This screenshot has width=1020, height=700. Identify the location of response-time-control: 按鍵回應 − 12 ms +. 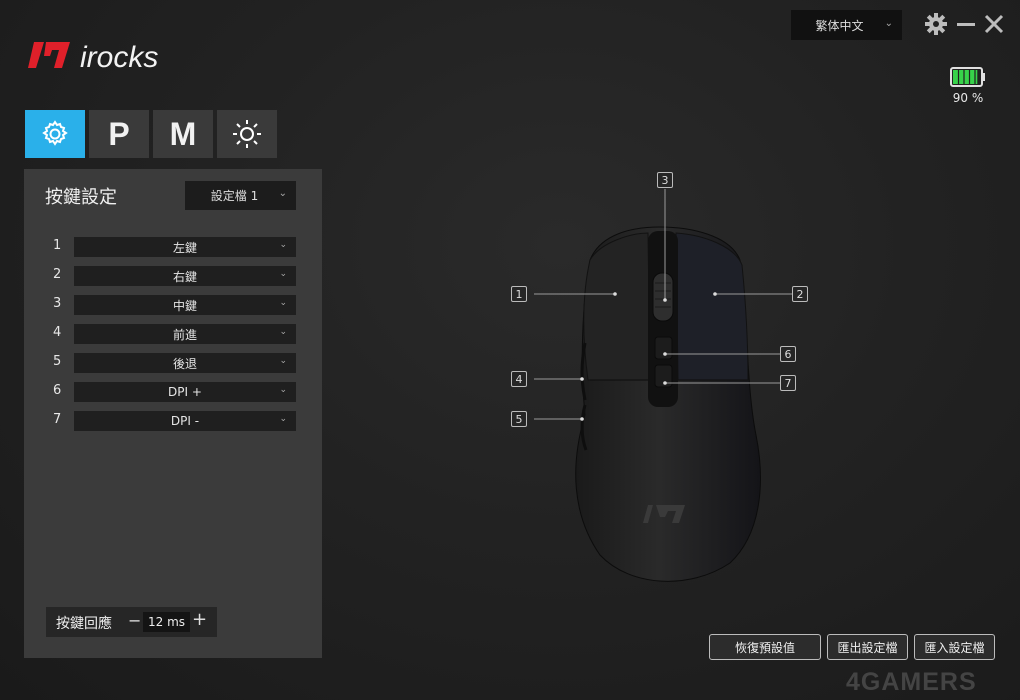
(131, 622).